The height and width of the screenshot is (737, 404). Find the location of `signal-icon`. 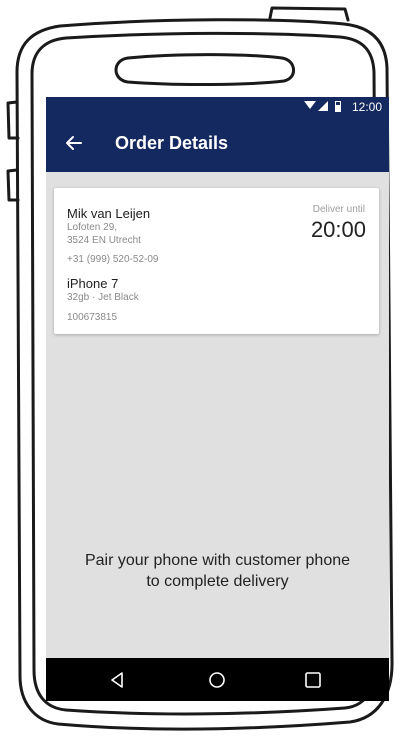

signal-icon is located at coordinates (323, 106).